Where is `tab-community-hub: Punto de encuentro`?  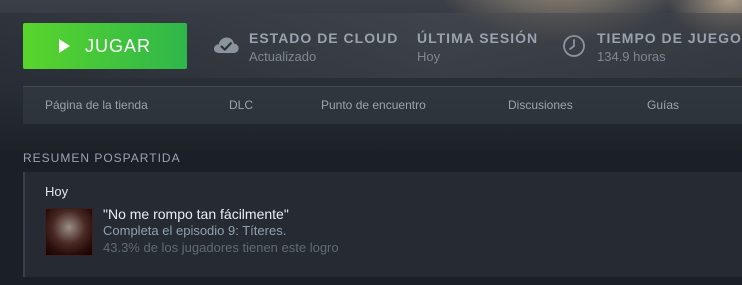 tab-community-hub: Punto de encuentro is located at coordinates (373, 105).